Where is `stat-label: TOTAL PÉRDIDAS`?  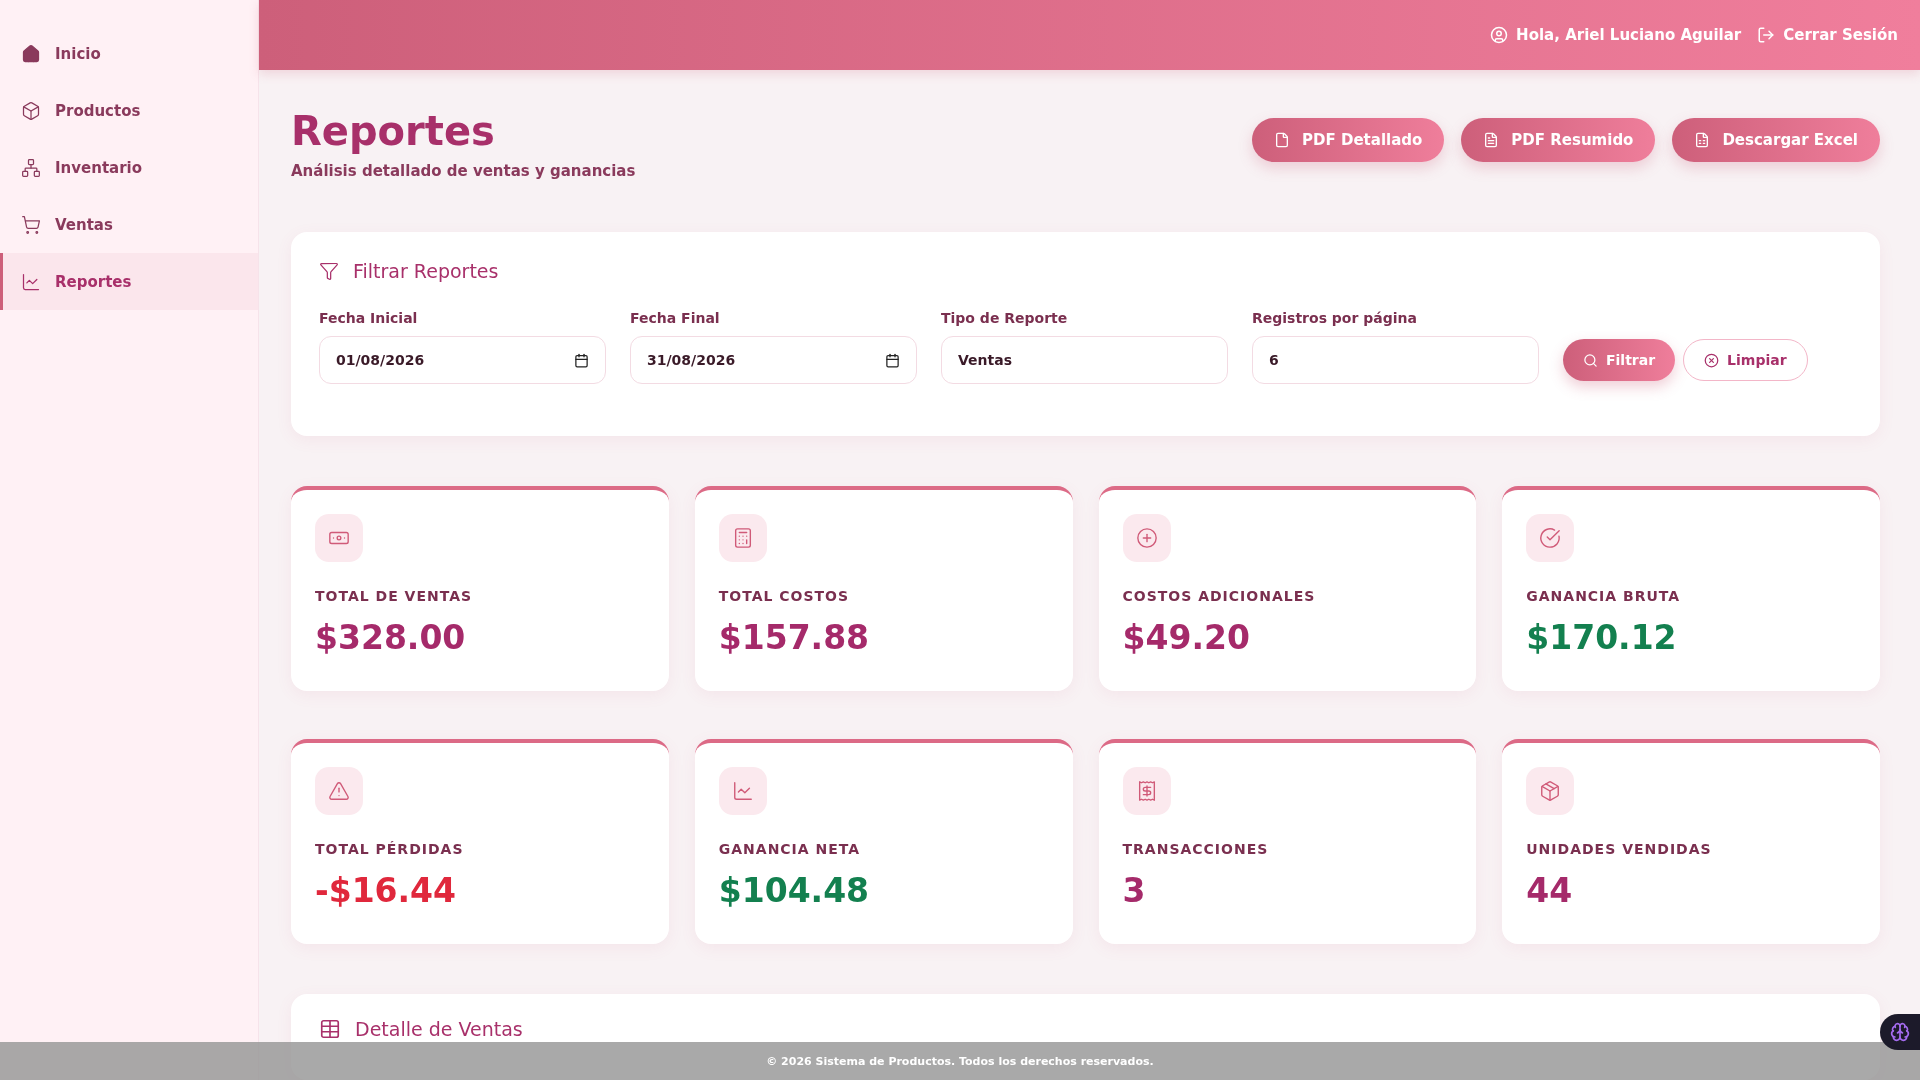
stat-label: TOTAL PÉRDIDAS is located at coordinates (390, 849).